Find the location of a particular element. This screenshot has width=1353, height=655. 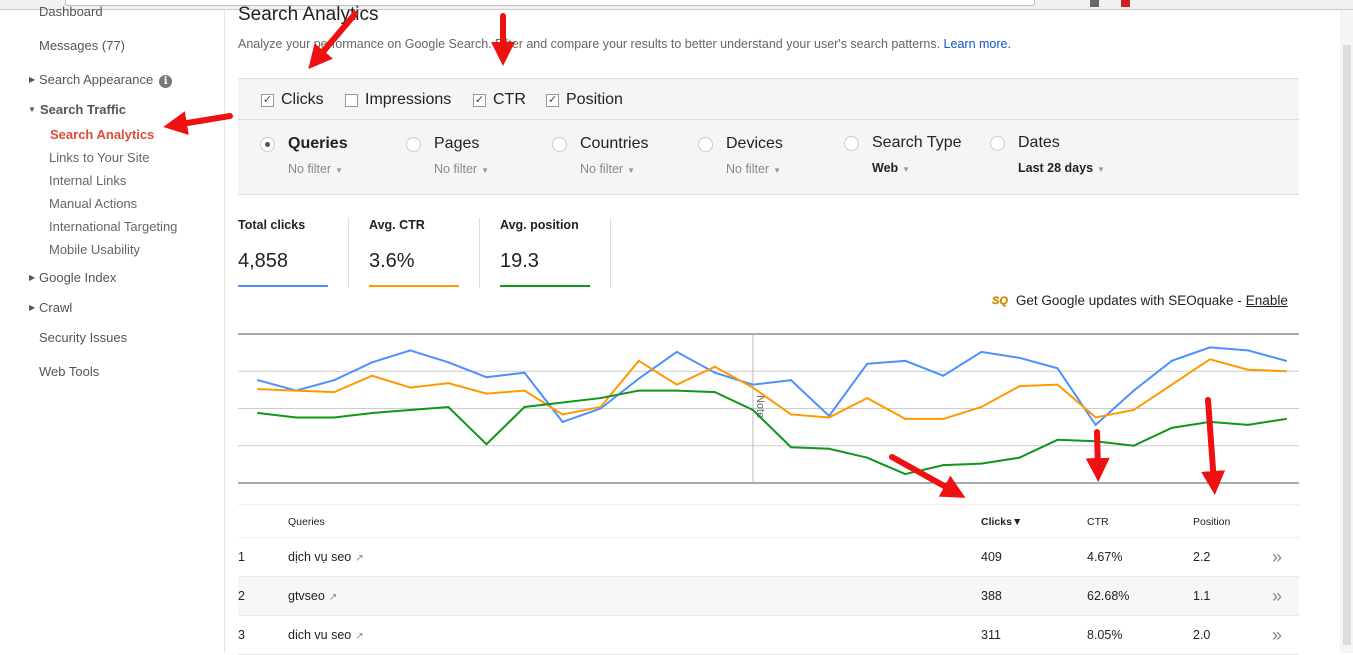

checkbox-clicks: ✓ Clicks is located at coordinates (292, 100).